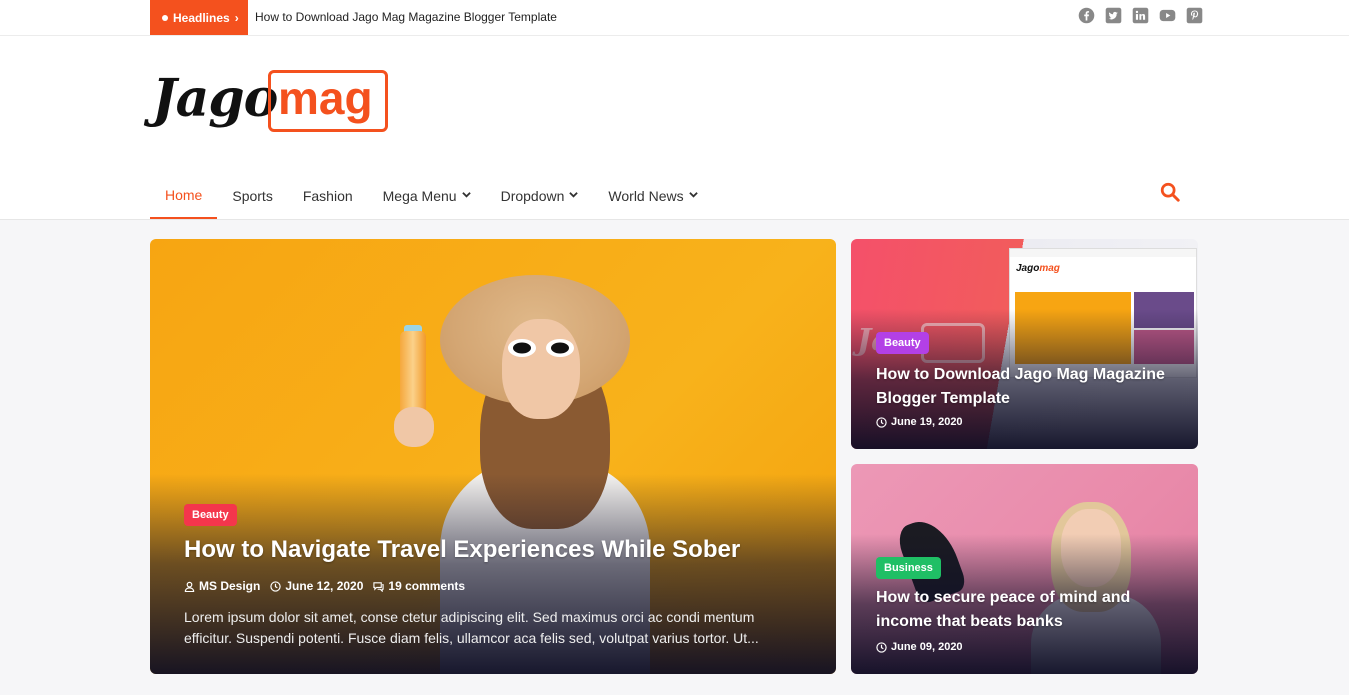  I want to click on nav-item-fashion: Fashion, so click(328, 195).